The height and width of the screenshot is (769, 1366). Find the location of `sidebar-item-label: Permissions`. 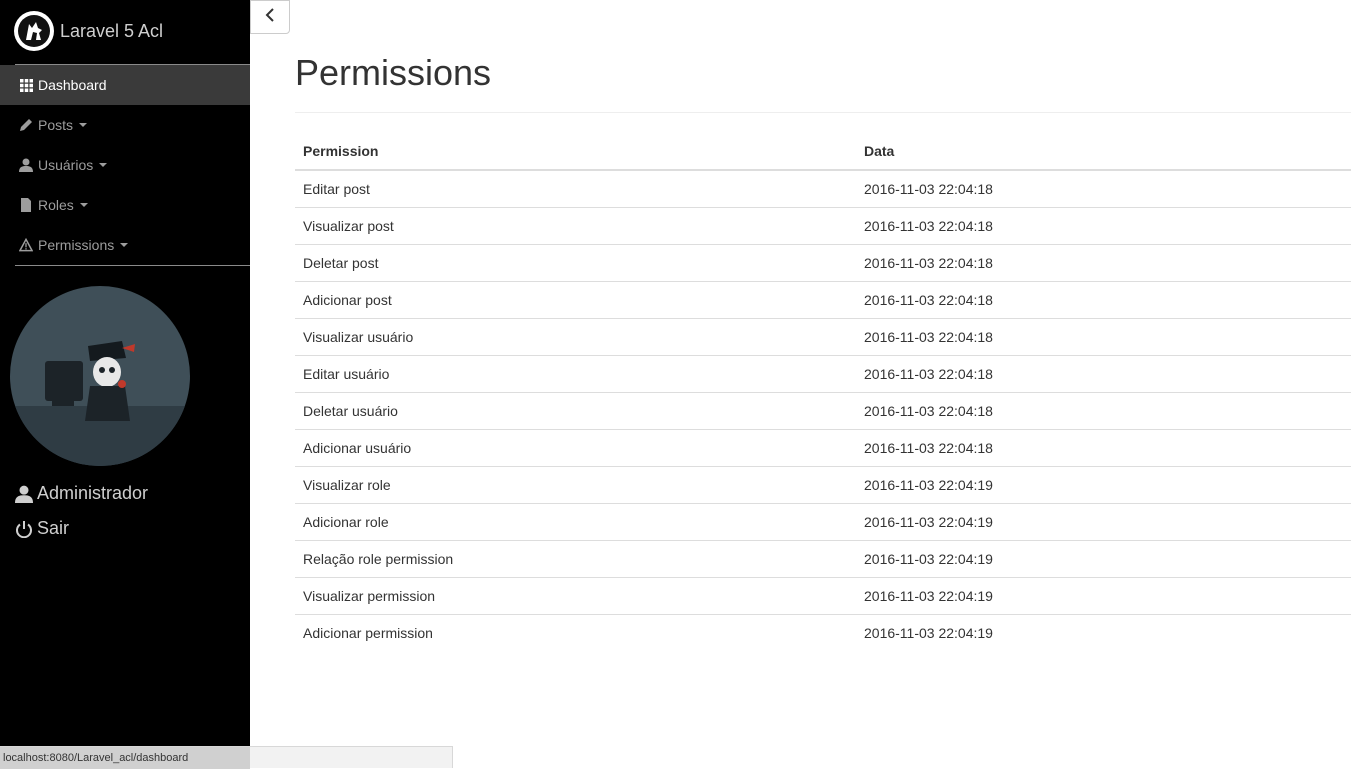

sidebar-item-label: Permissions is located at coordinates (76, 245).